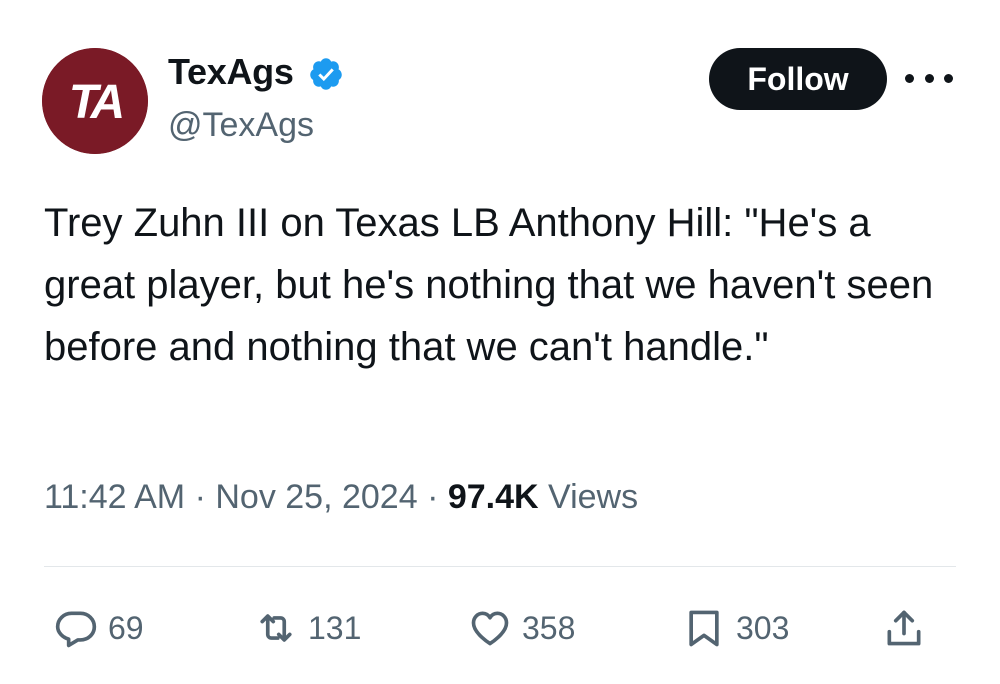 This screenshot has height=684, width=1000. I want to click on more-icon, so click(929, 78).